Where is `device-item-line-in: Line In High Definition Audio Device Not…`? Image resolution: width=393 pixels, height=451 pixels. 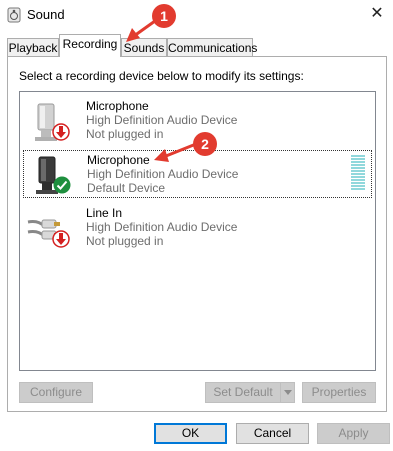 device-item-line-in: Line In High Definition Audio Device Not… is located at coordinates (197, 228).